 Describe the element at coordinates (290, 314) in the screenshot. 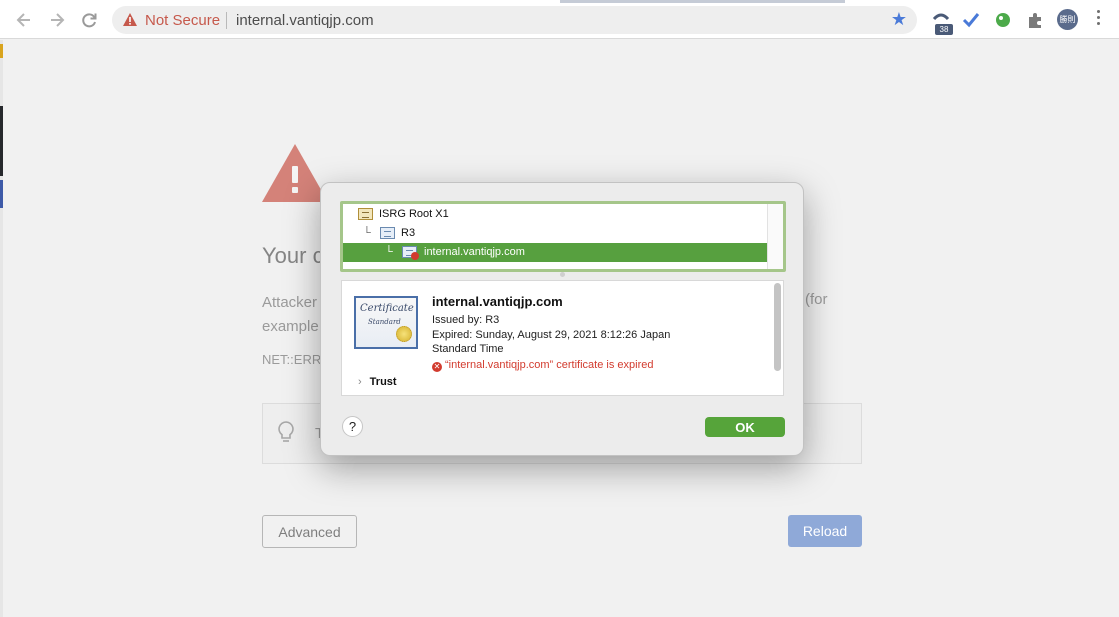

I see `error-description: Attacker example` at that location.